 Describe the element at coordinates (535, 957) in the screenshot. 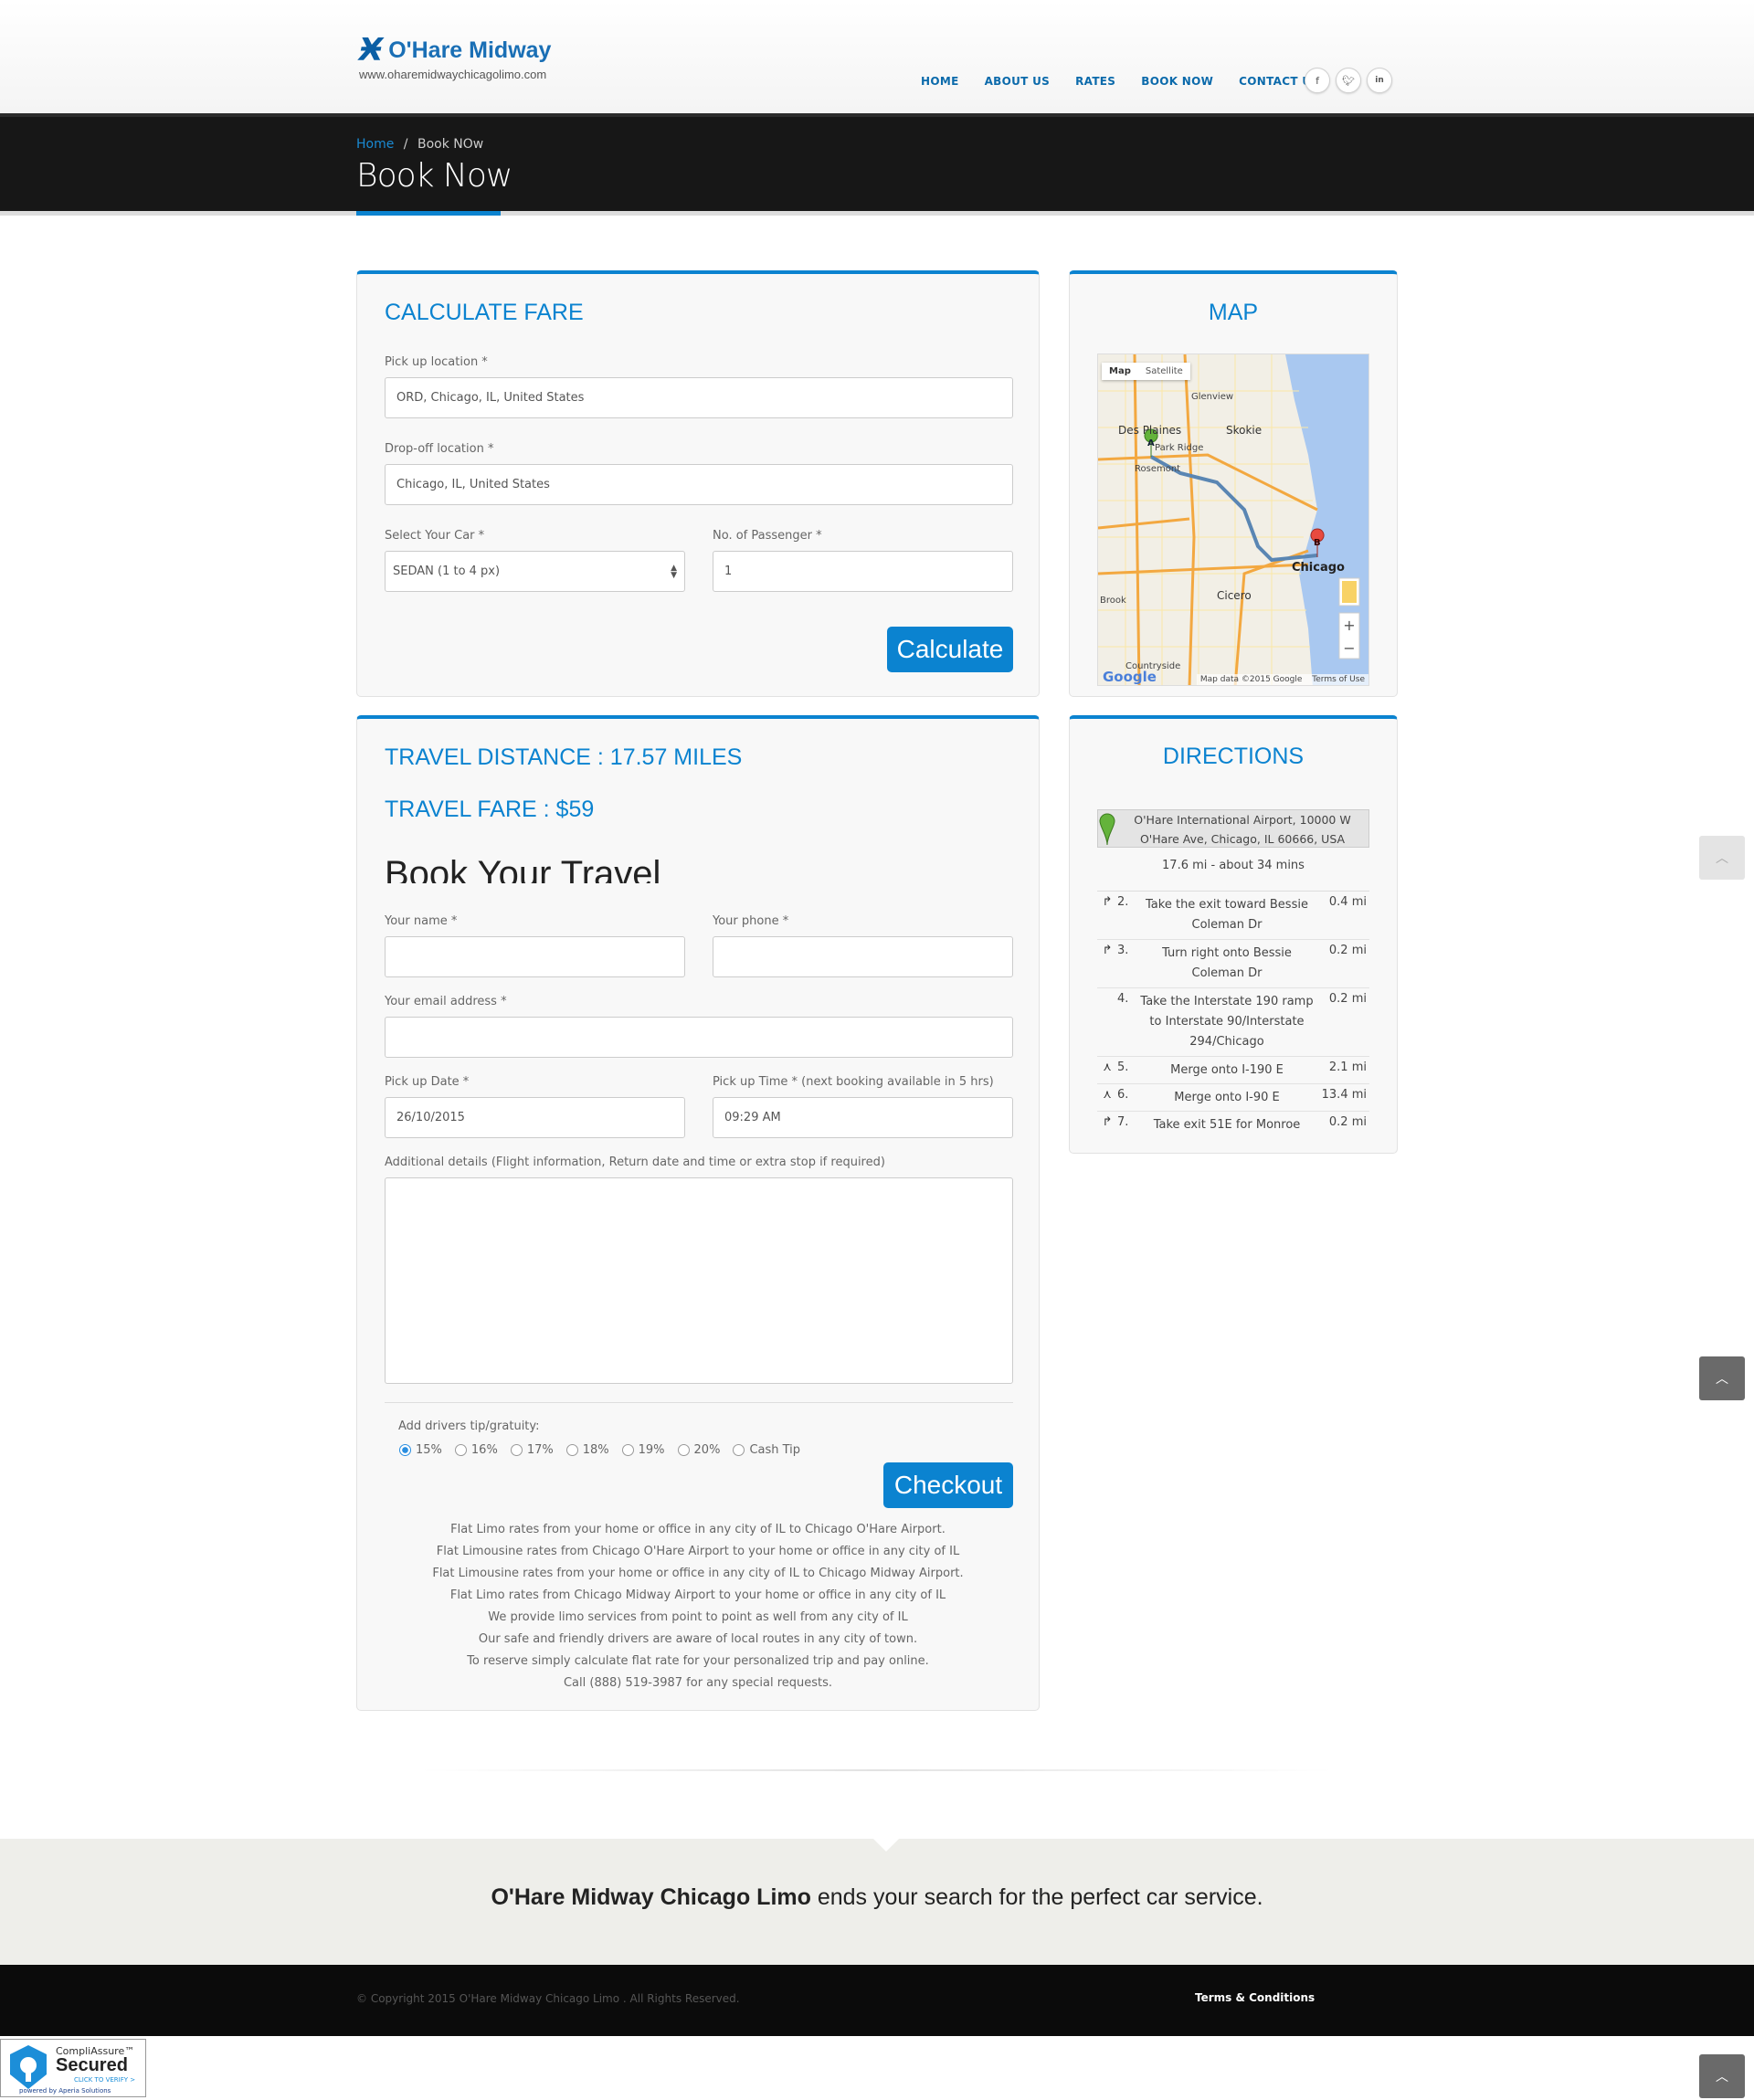

I see `name-input` at that location.